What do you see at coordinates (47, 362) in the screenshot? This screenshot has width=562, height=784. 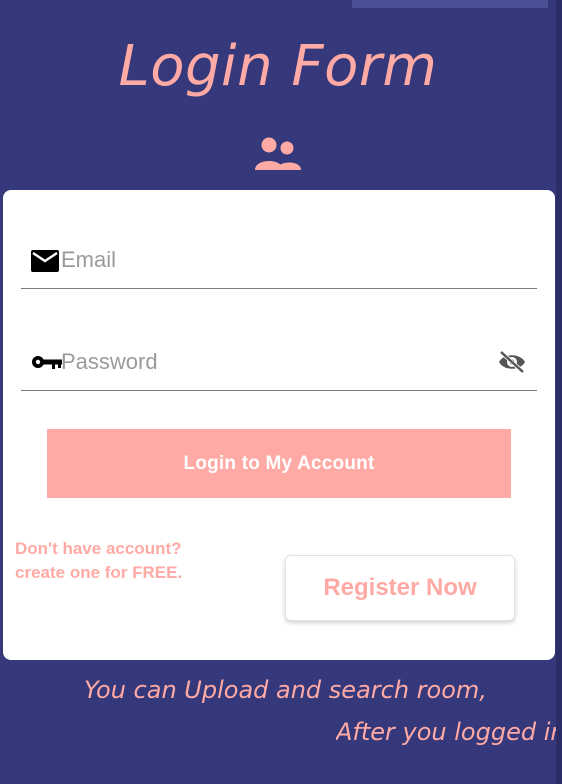 I see `key-icon` at bounding box center [47, 362].